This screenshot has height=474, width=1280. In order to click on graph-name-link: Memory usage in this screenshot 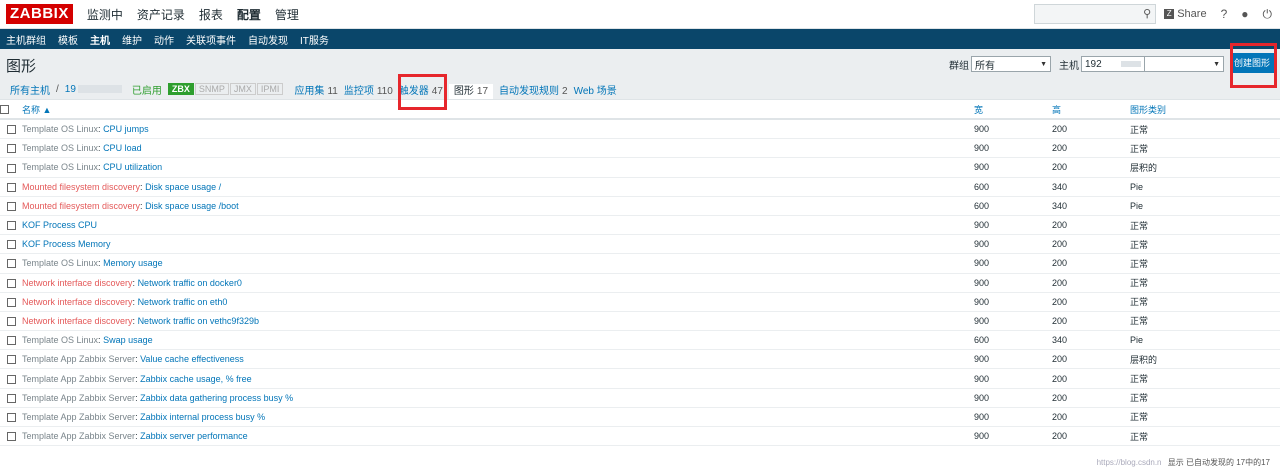, I will do `click(133, 263)`.